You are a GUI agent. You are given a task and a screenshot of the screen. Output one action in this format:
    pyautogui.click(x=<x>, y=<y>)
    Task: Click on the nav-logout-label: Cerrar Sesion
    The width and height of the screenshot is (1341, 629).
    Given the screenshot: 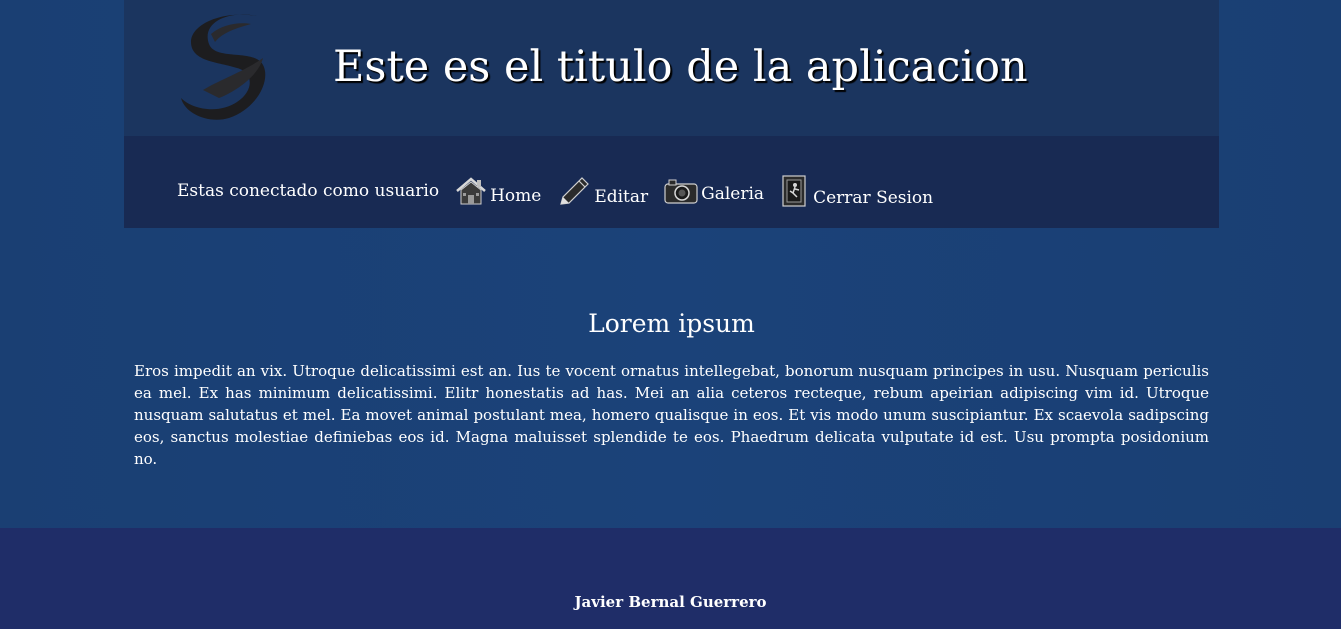 What is the action you would take?
    pyautogui.click(x=873, y=198)
    